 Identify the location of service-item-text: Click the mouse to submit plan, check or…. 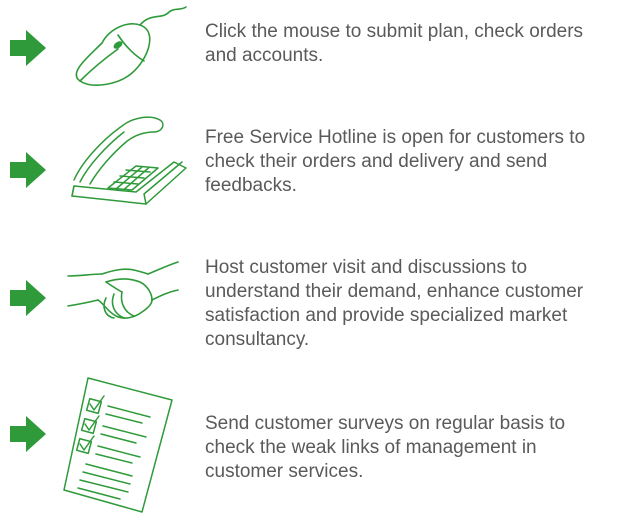
(394, 43).